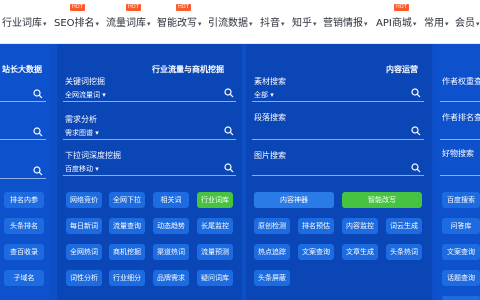 The width and height of the screenshot is (480, 300). I want to click on nav-label: 知乎, so click(302, 23).